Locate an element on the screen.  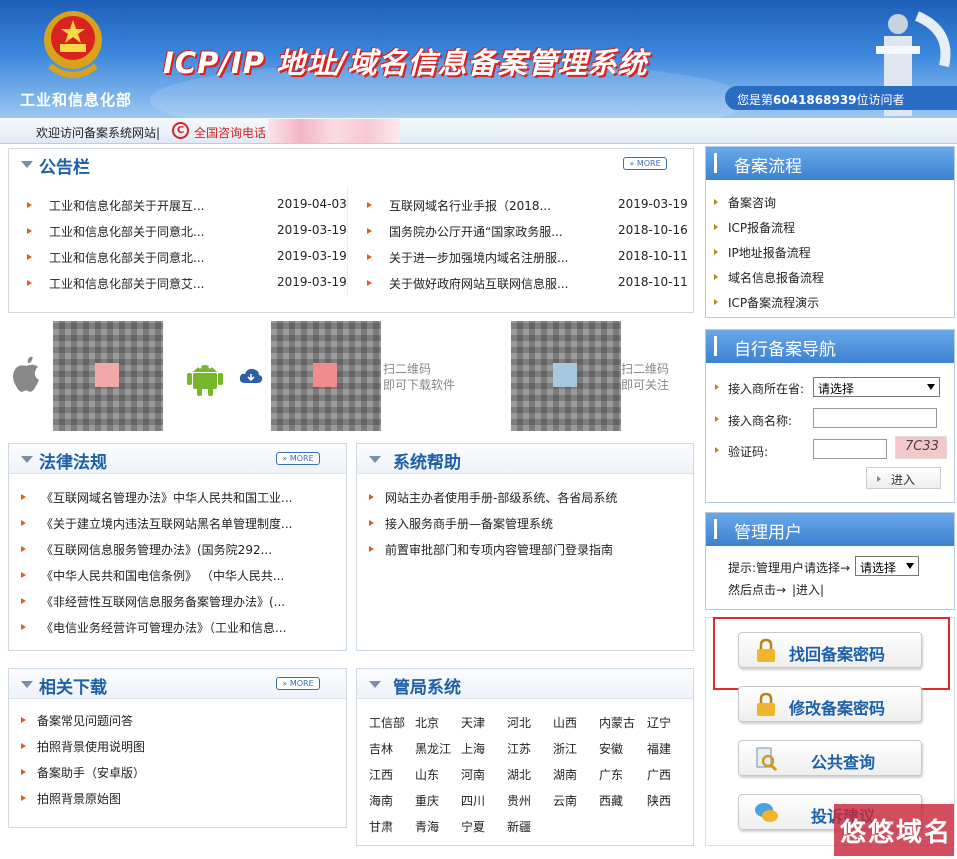
province-link: 新疆 is located at coordinates (519, 826).